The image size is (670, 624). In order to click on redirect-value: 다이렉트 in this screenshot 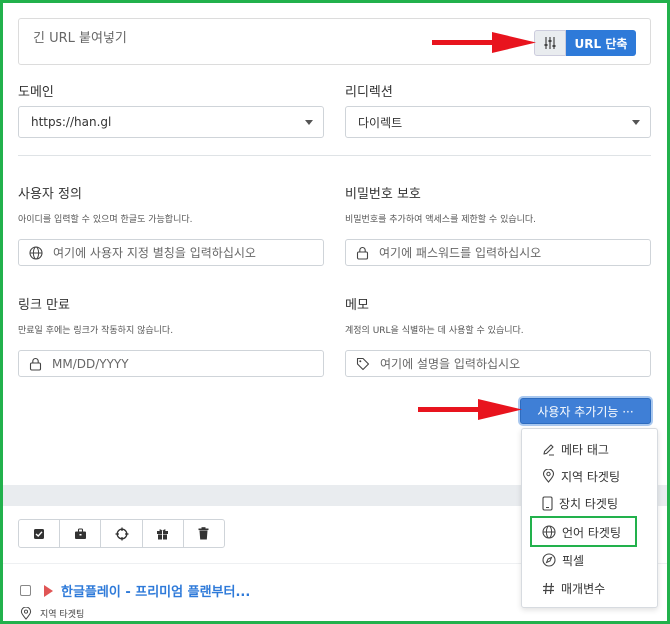, I will do `click(380, 122)`.